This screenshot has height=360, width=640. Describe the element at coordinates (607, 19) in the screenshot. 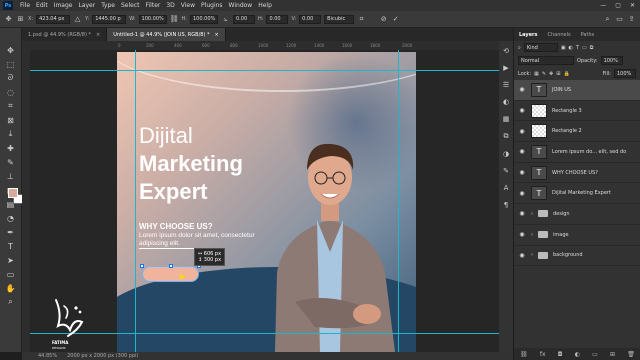

I see `search-icon: ⌕` at that location.